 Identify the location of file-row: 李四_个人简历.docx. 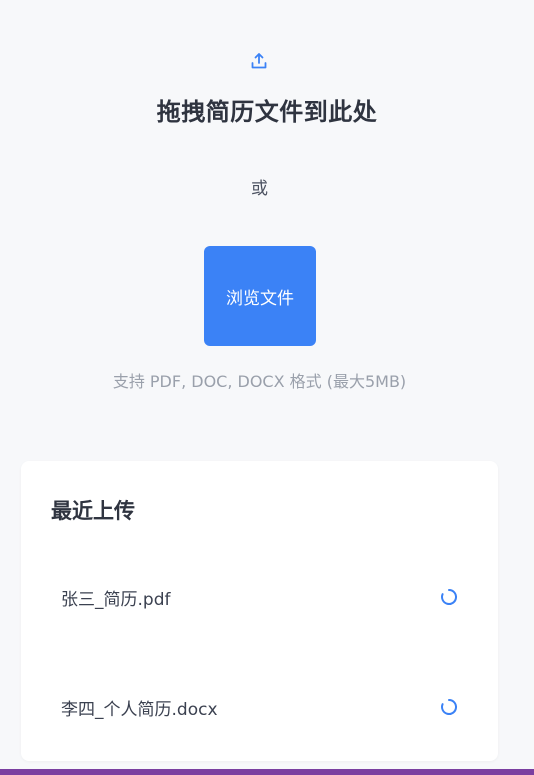
(259, 707).